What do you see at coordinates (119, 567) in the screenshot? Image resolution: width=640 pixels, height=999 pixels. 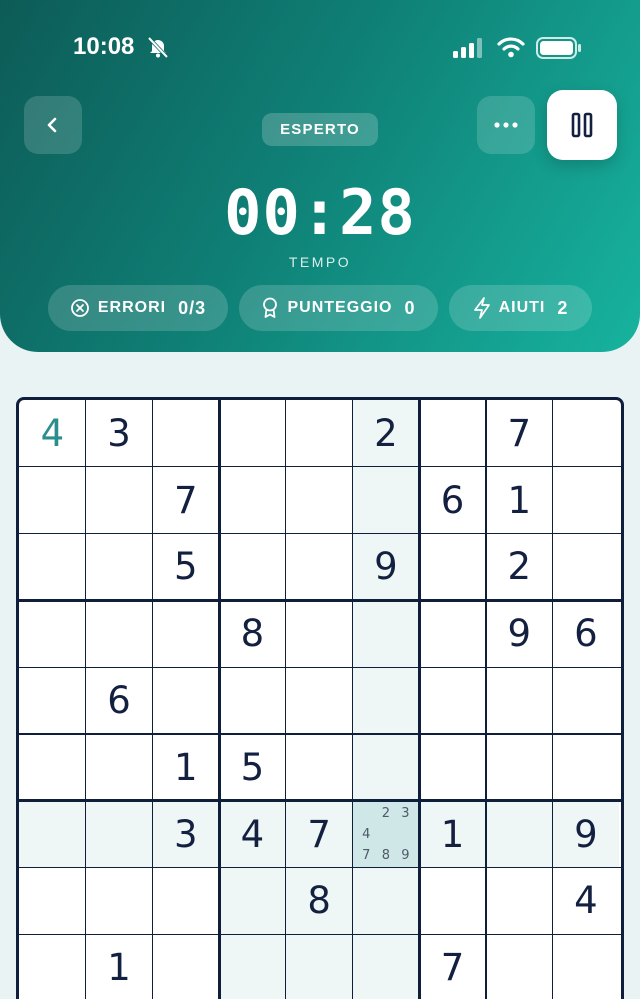 I see `sudoku-cell-r3-c2` at bounding box center [119, 567].